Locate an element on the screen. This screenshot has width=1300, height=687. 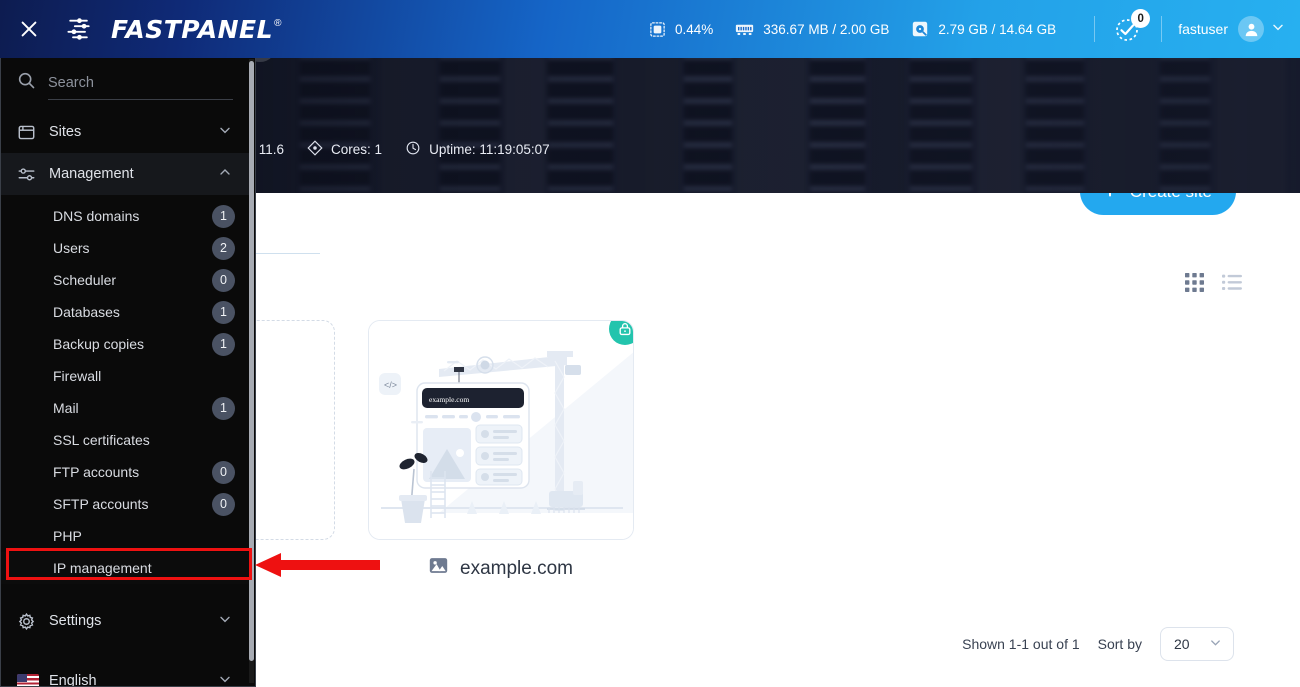
sidebar-item-label: Mail is located at coordinates (66, 408).